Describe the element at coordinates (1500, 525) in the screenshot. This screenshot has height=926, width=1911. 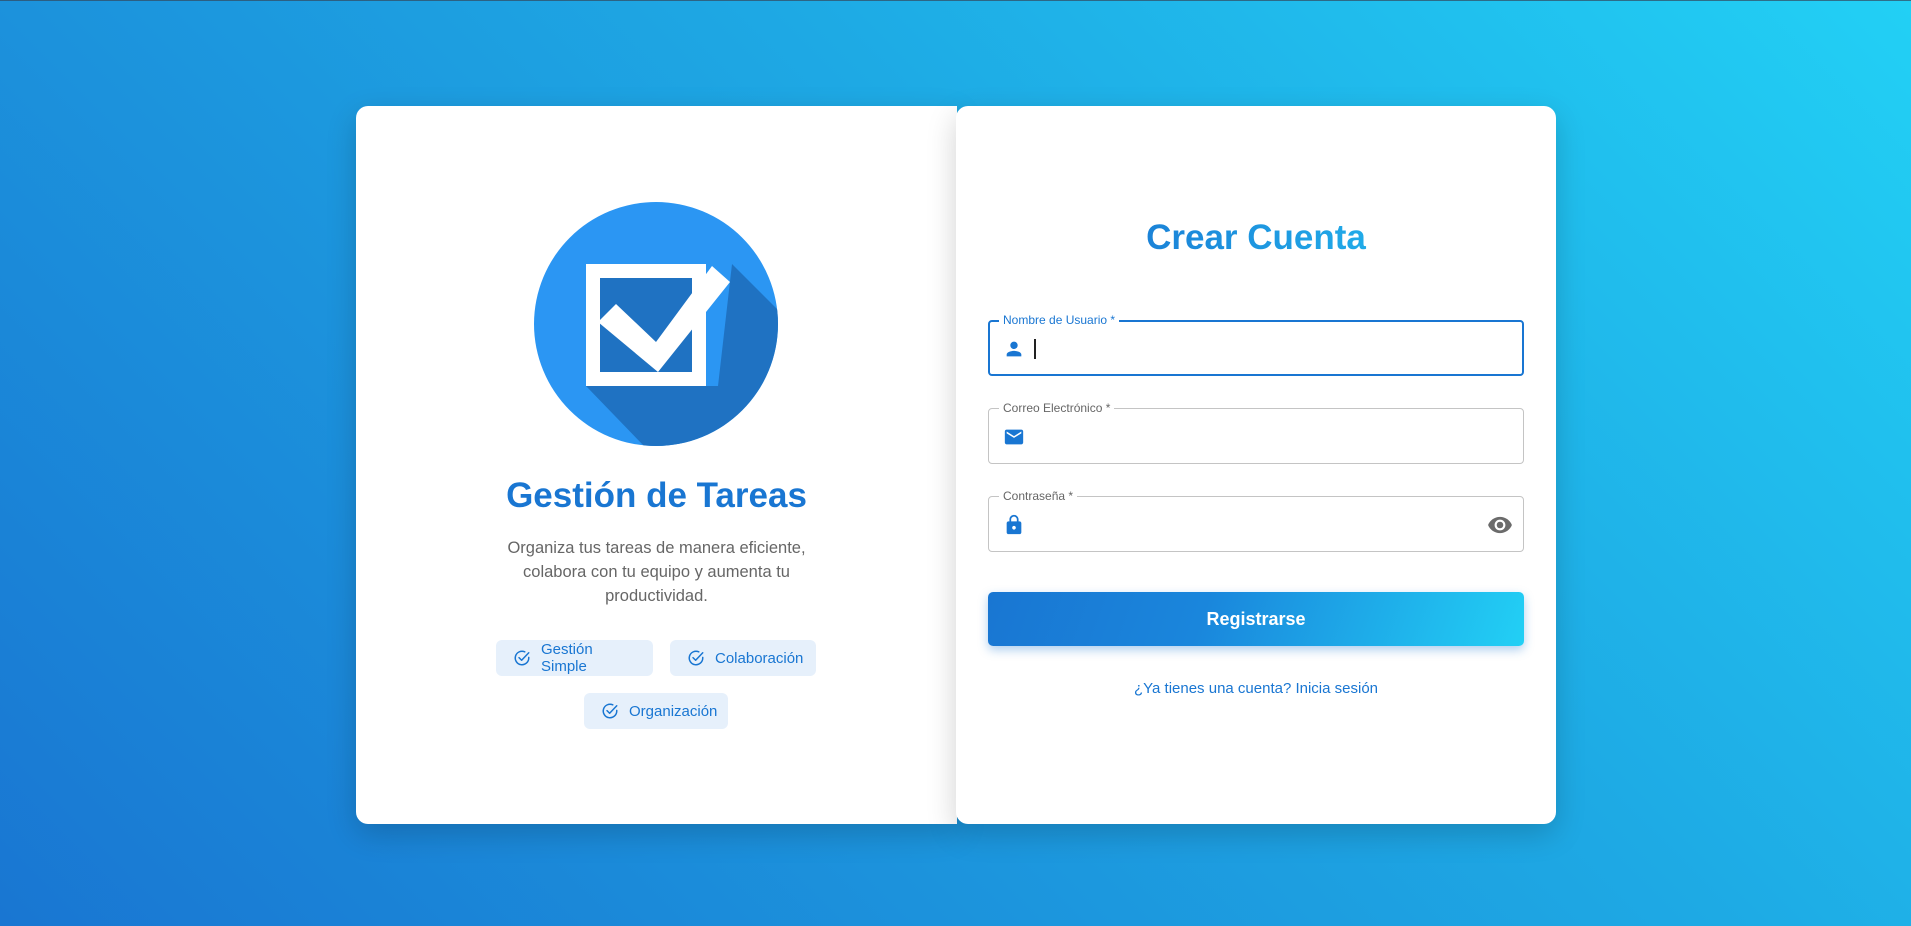
I see `eye-icon` at that location.